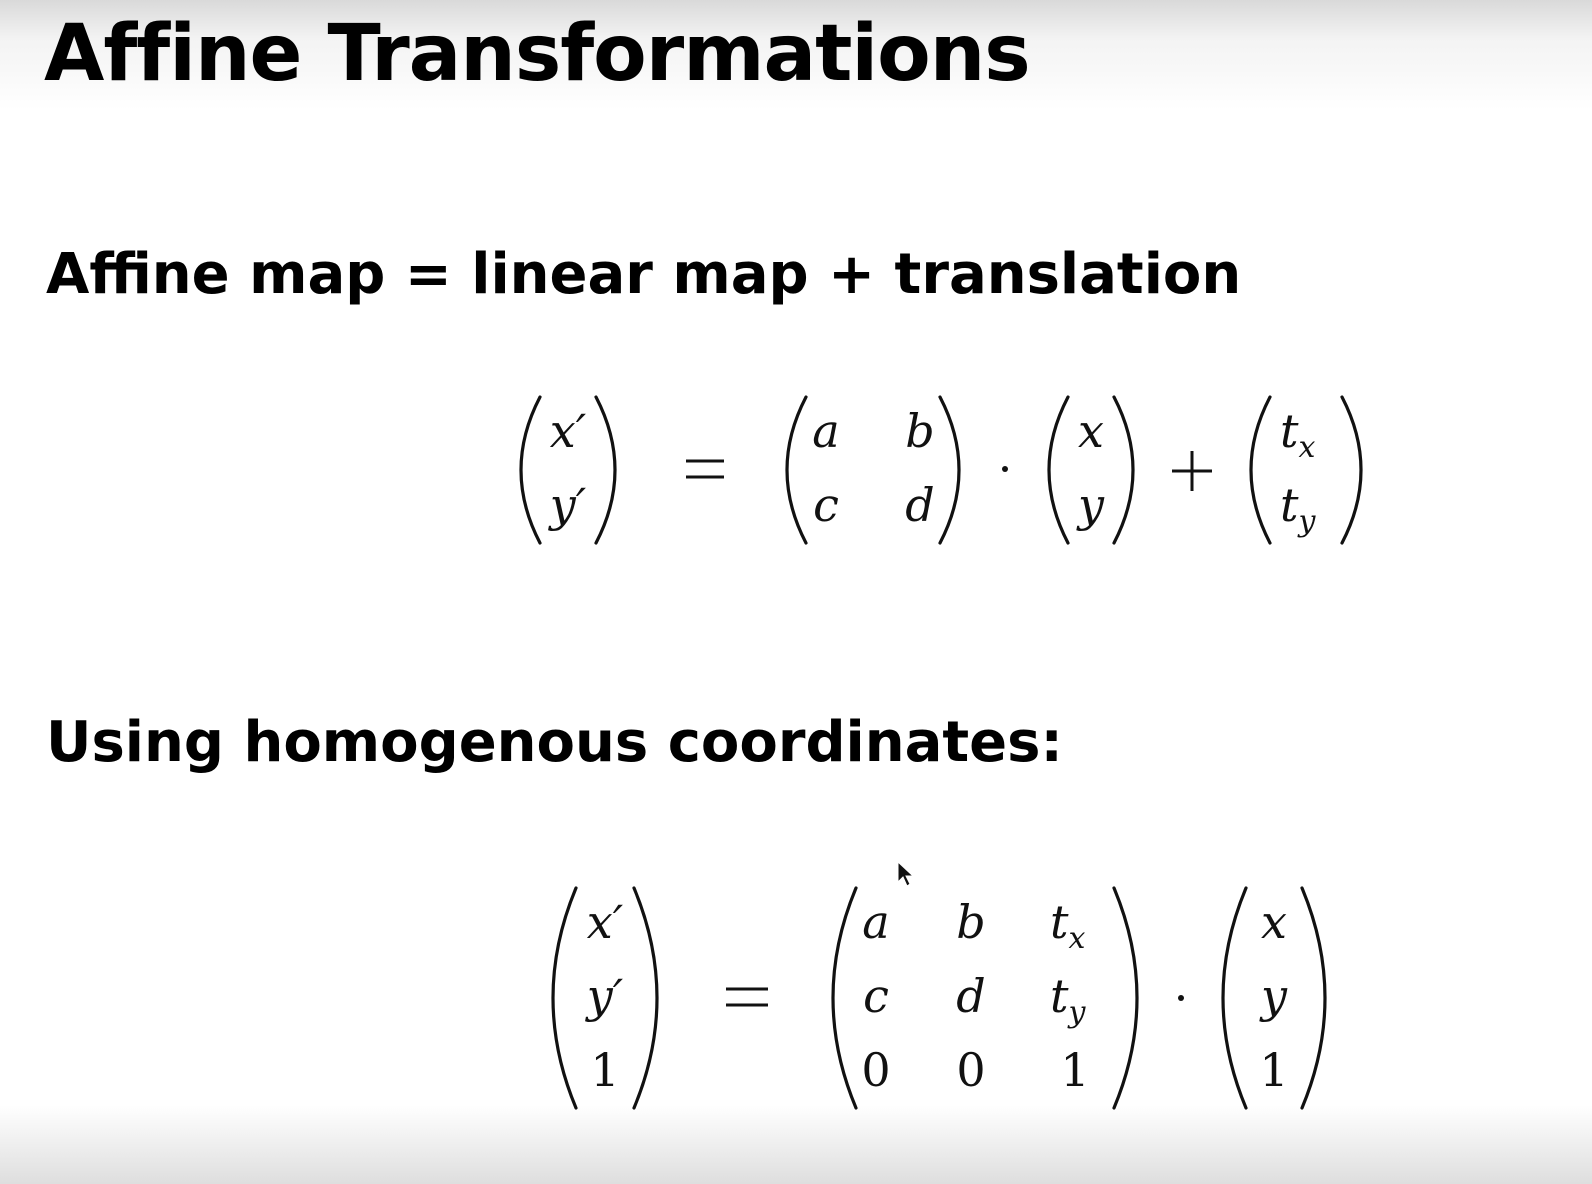  Describe the element at coordinates (554, 742) in the screenshot. I see `heading-homogeneous: Using homogenous coordinates:` at that location.